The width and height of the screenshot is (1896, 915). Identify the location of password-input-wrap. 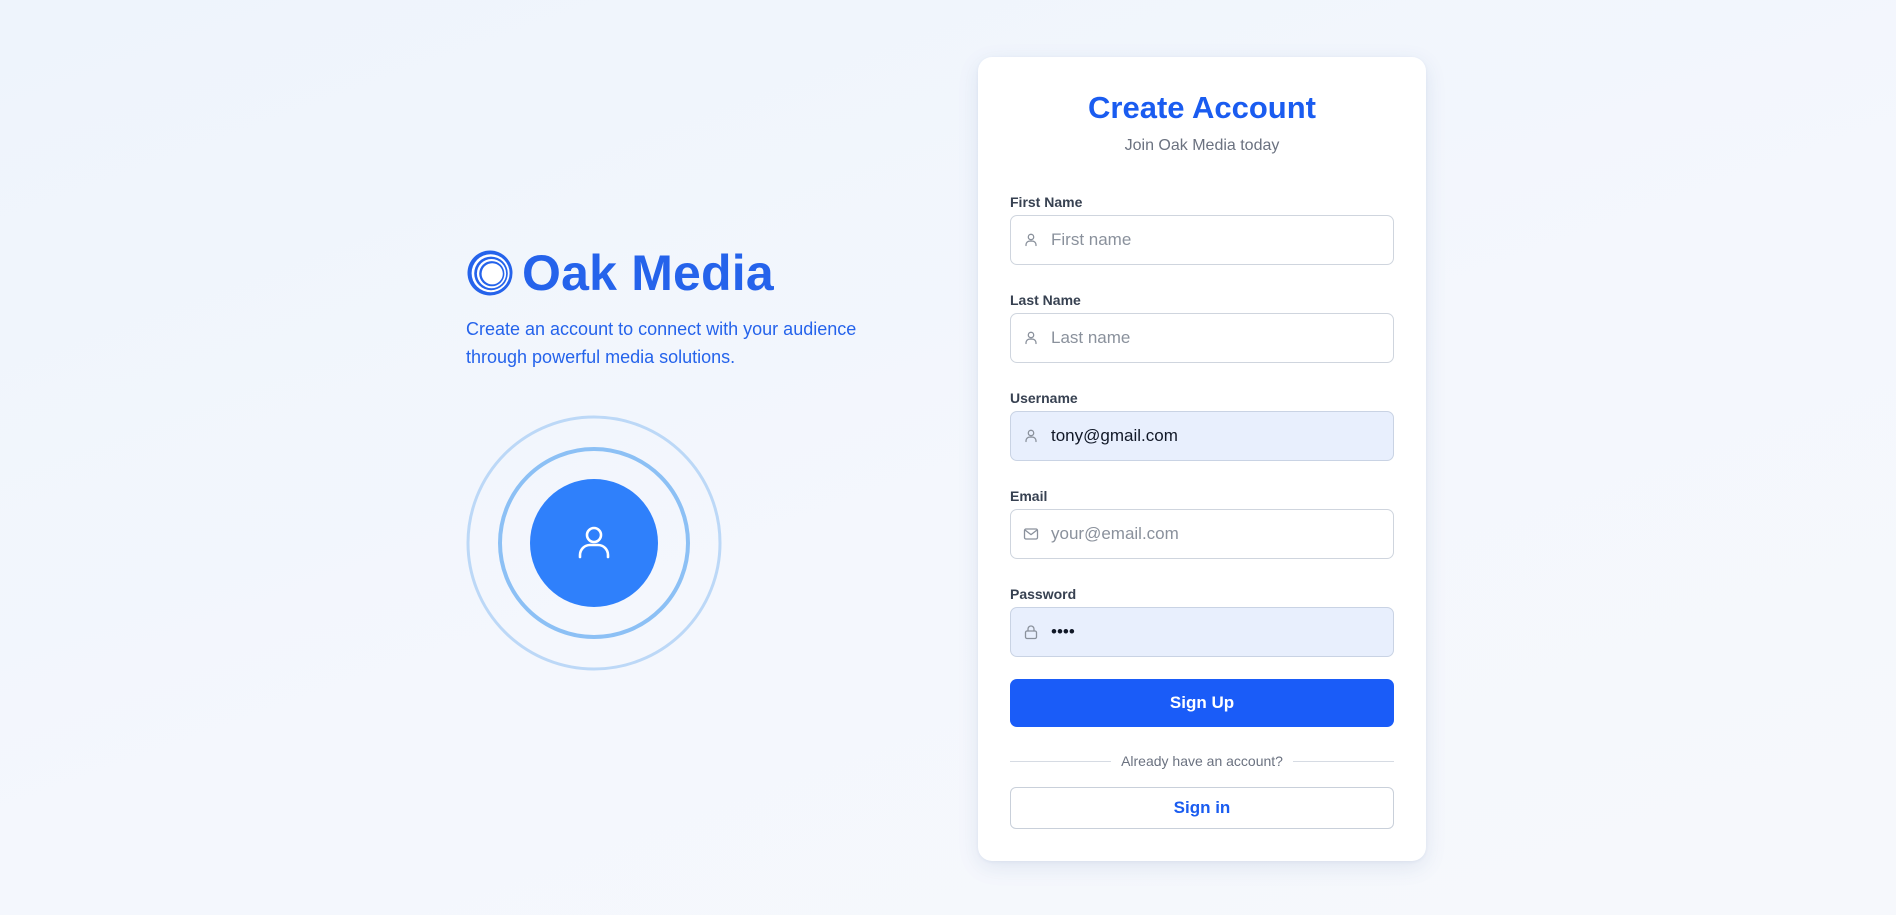
(1202, 632).